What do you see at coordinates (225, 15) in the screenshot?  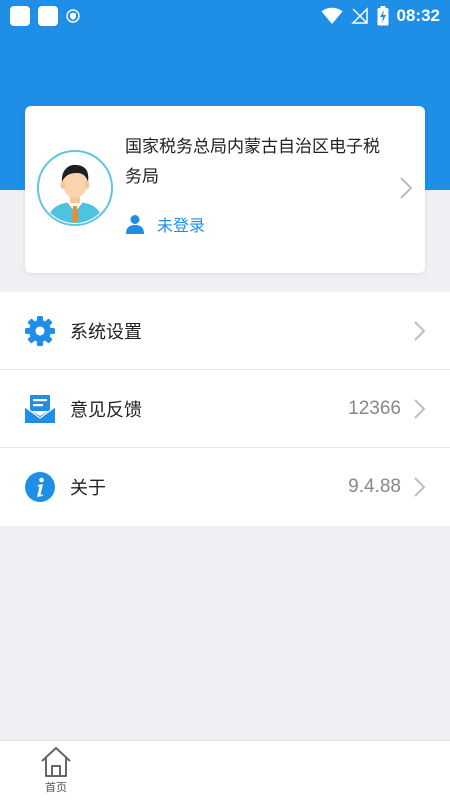 I see `status-bar: 08:32` at bounding box center [225, 15].